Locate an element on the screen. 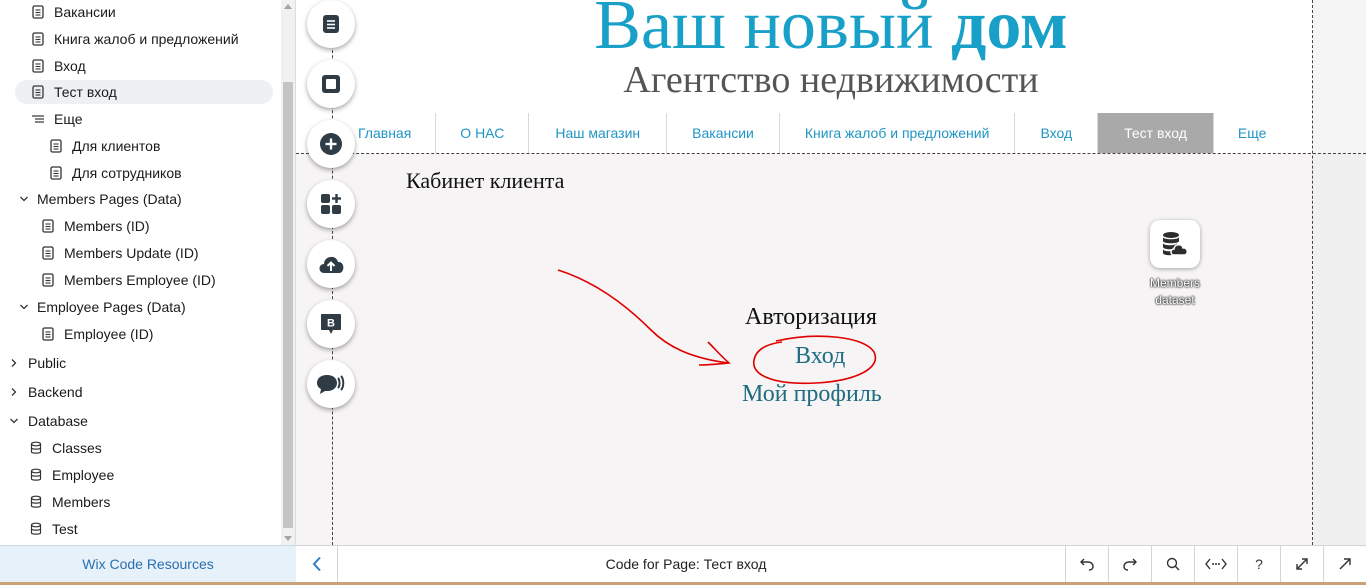  sidebar-group-members-pages: Members Pages (Data) is located at coordinates (100, 199).